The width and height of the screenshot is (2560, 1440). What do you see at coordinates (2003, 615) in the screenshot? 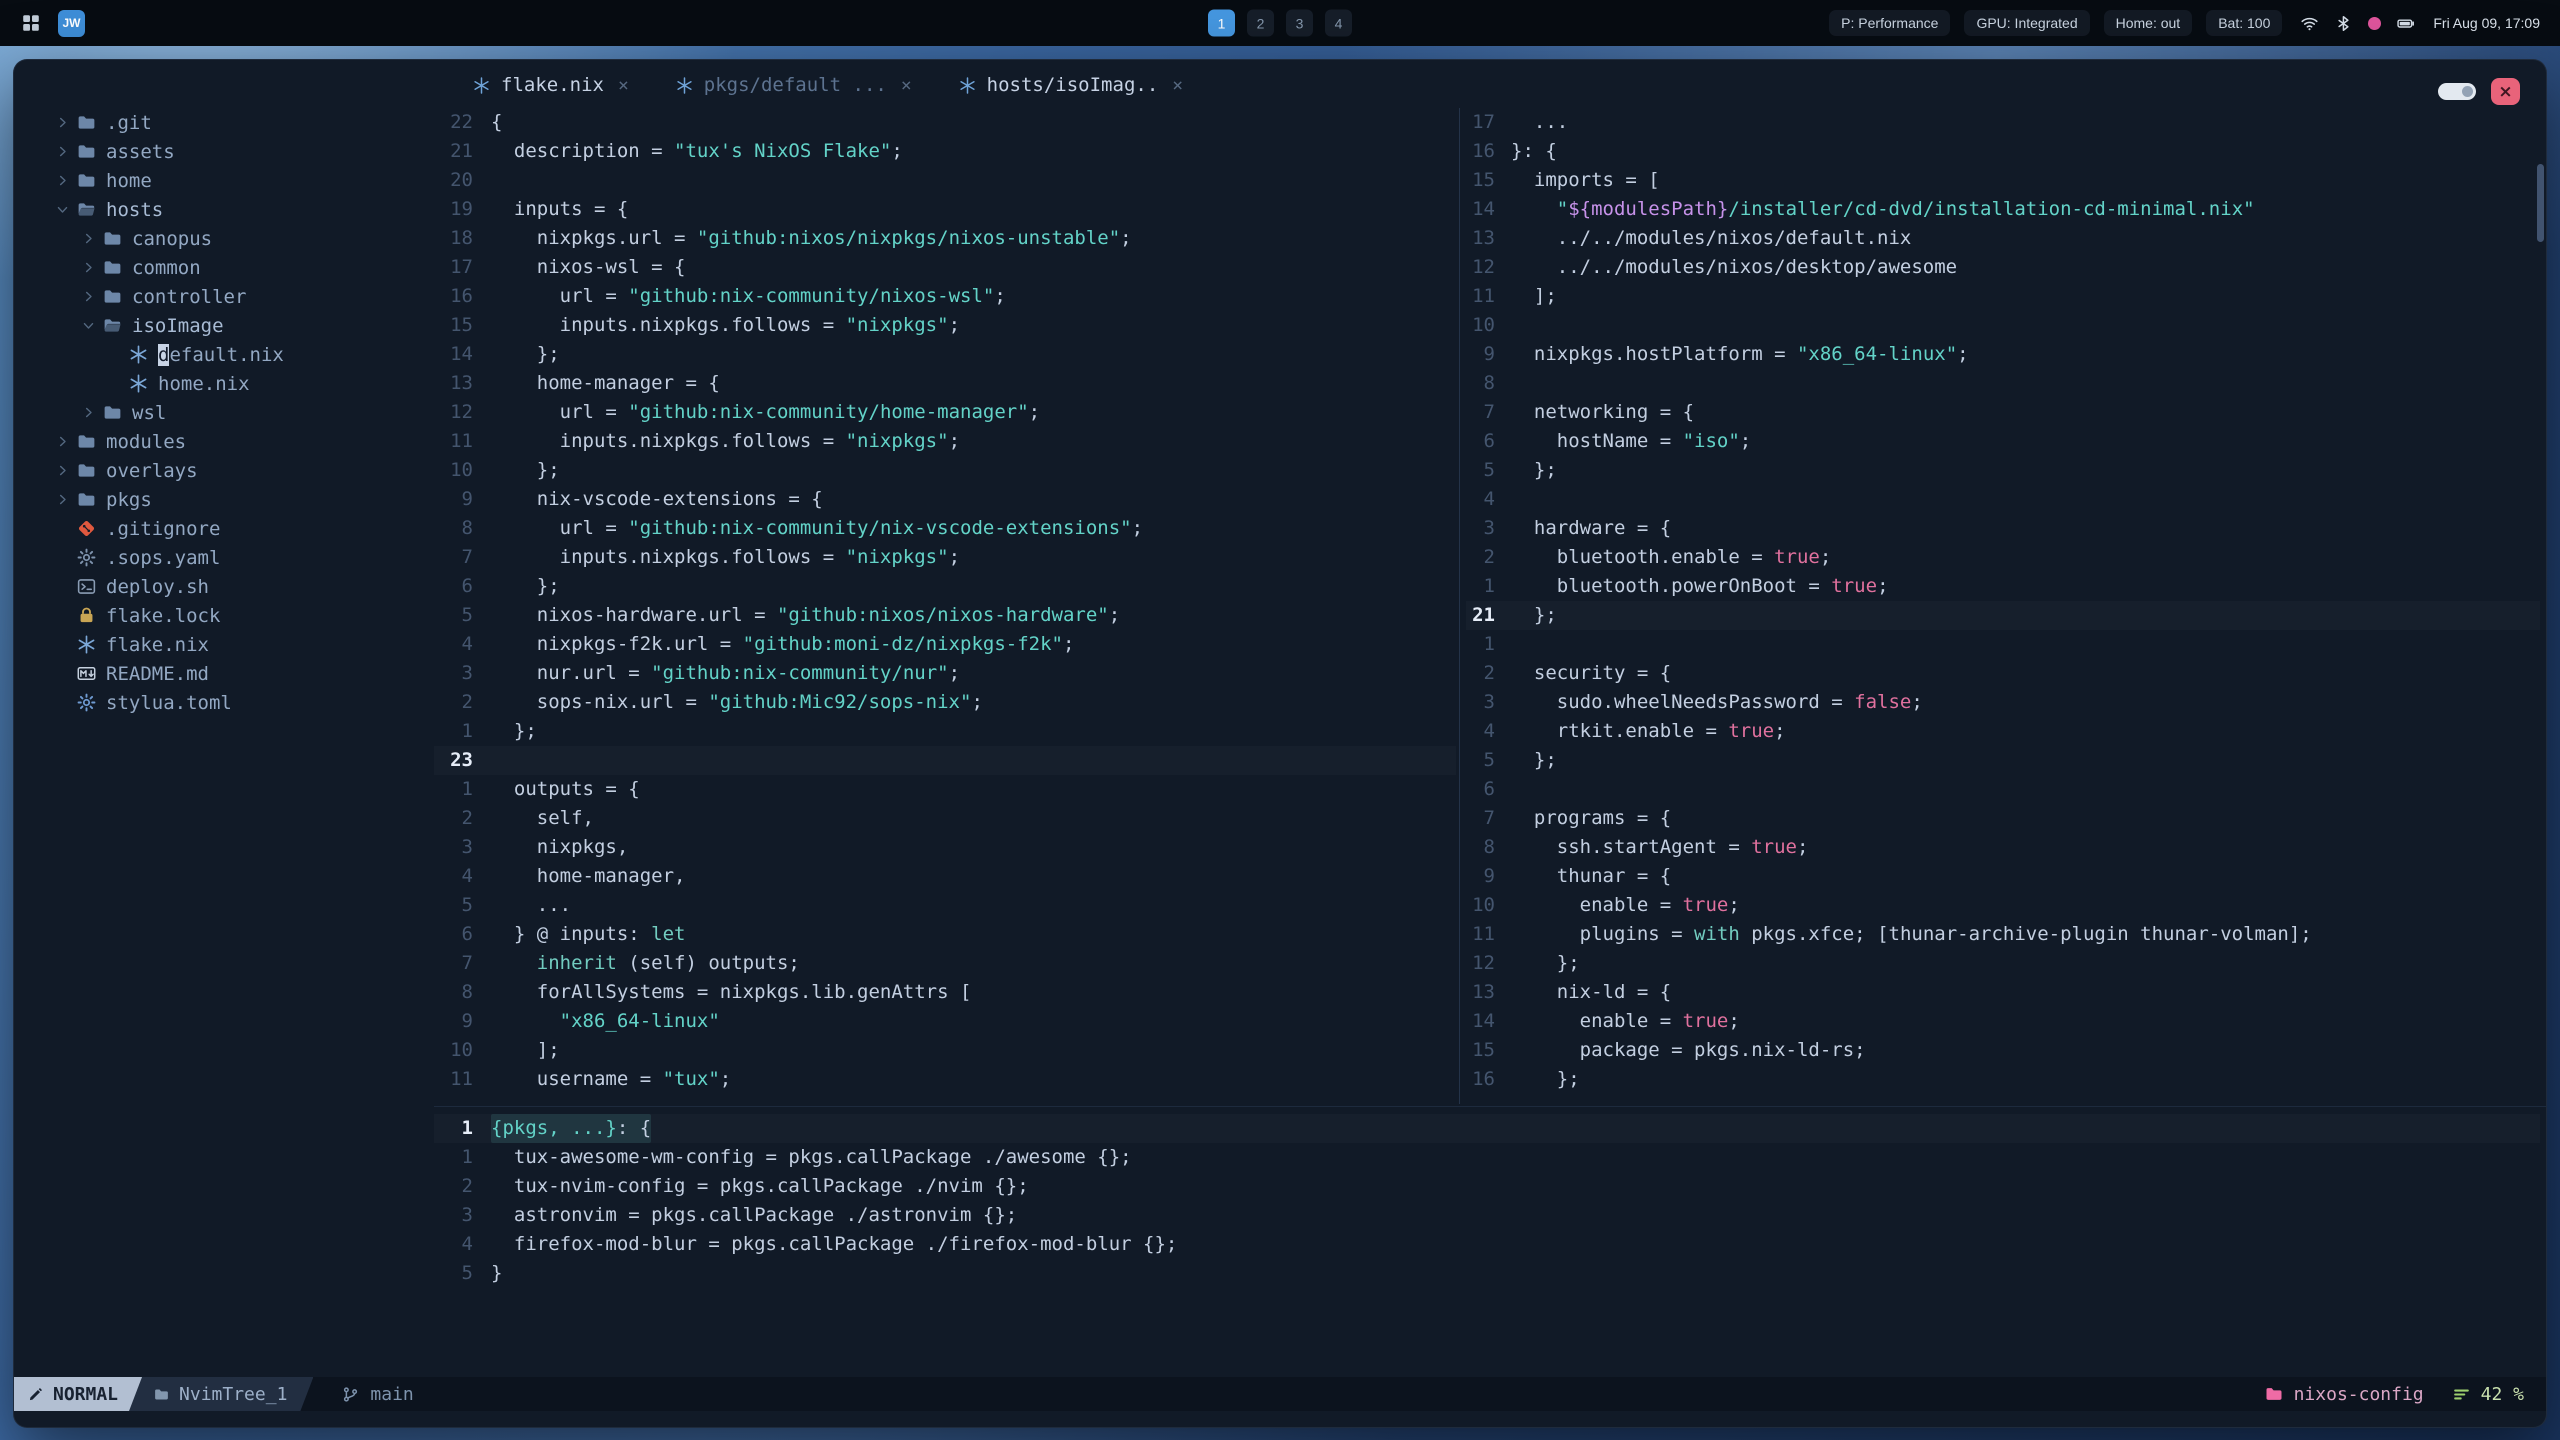
I see `code-line: 21 };` at bounding box center [2003, 615].